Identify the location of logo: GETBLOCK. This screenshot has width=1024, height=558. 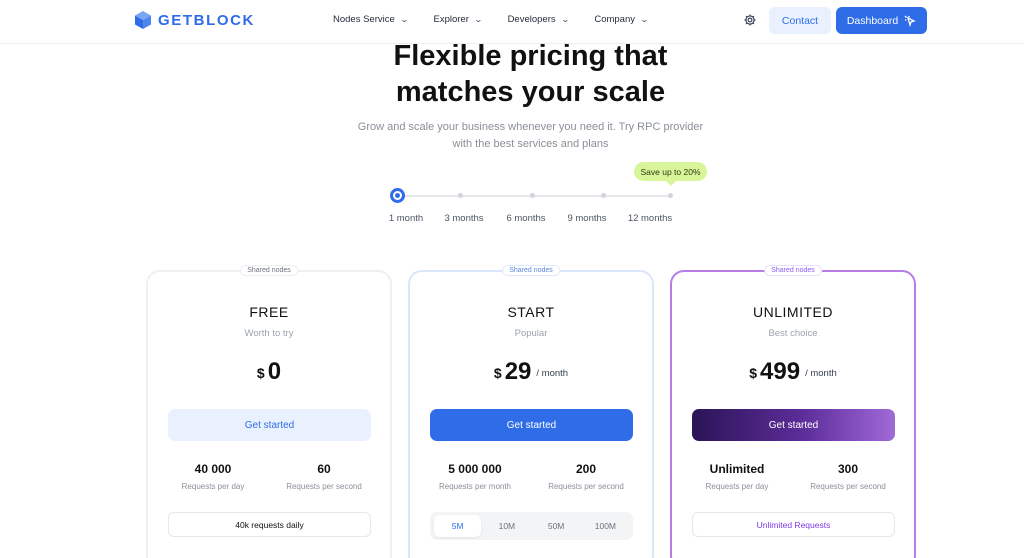
(194, 20).